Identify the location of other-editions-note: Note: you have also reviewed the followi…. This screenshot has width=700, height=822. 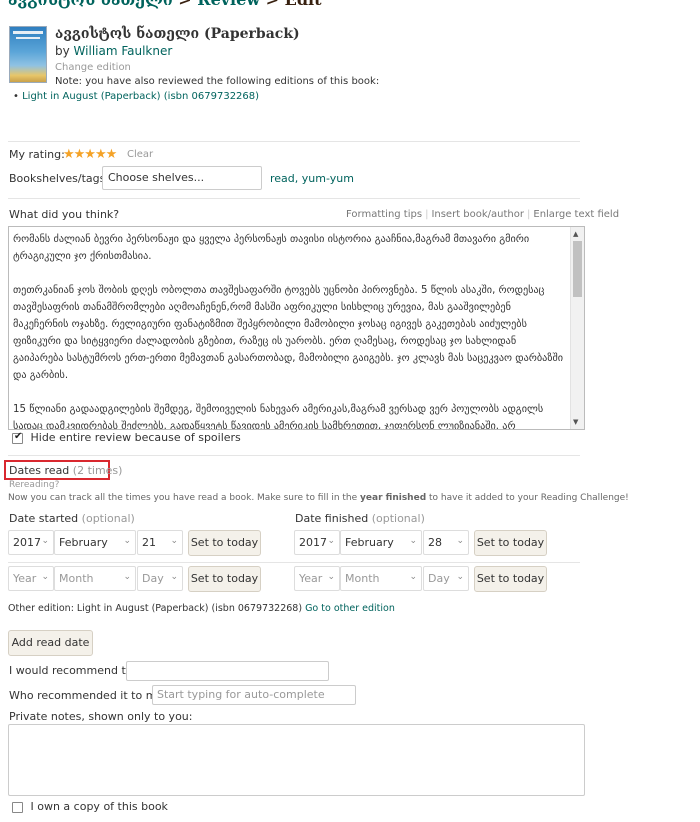
(217, 81).